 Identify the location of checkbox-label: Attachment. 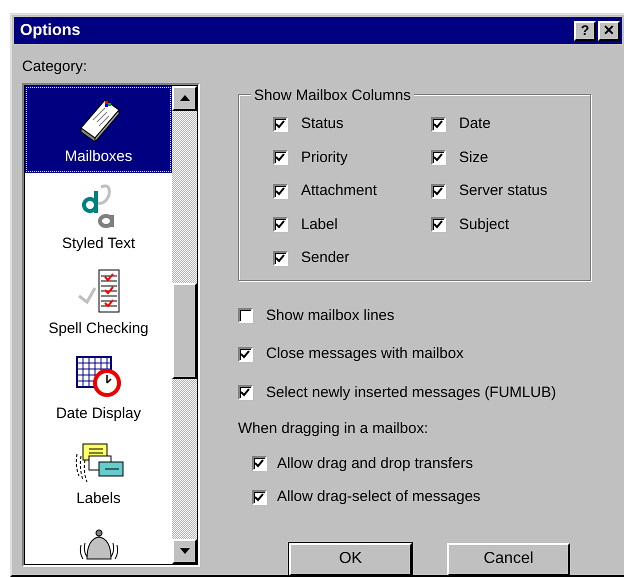
(339, 191).